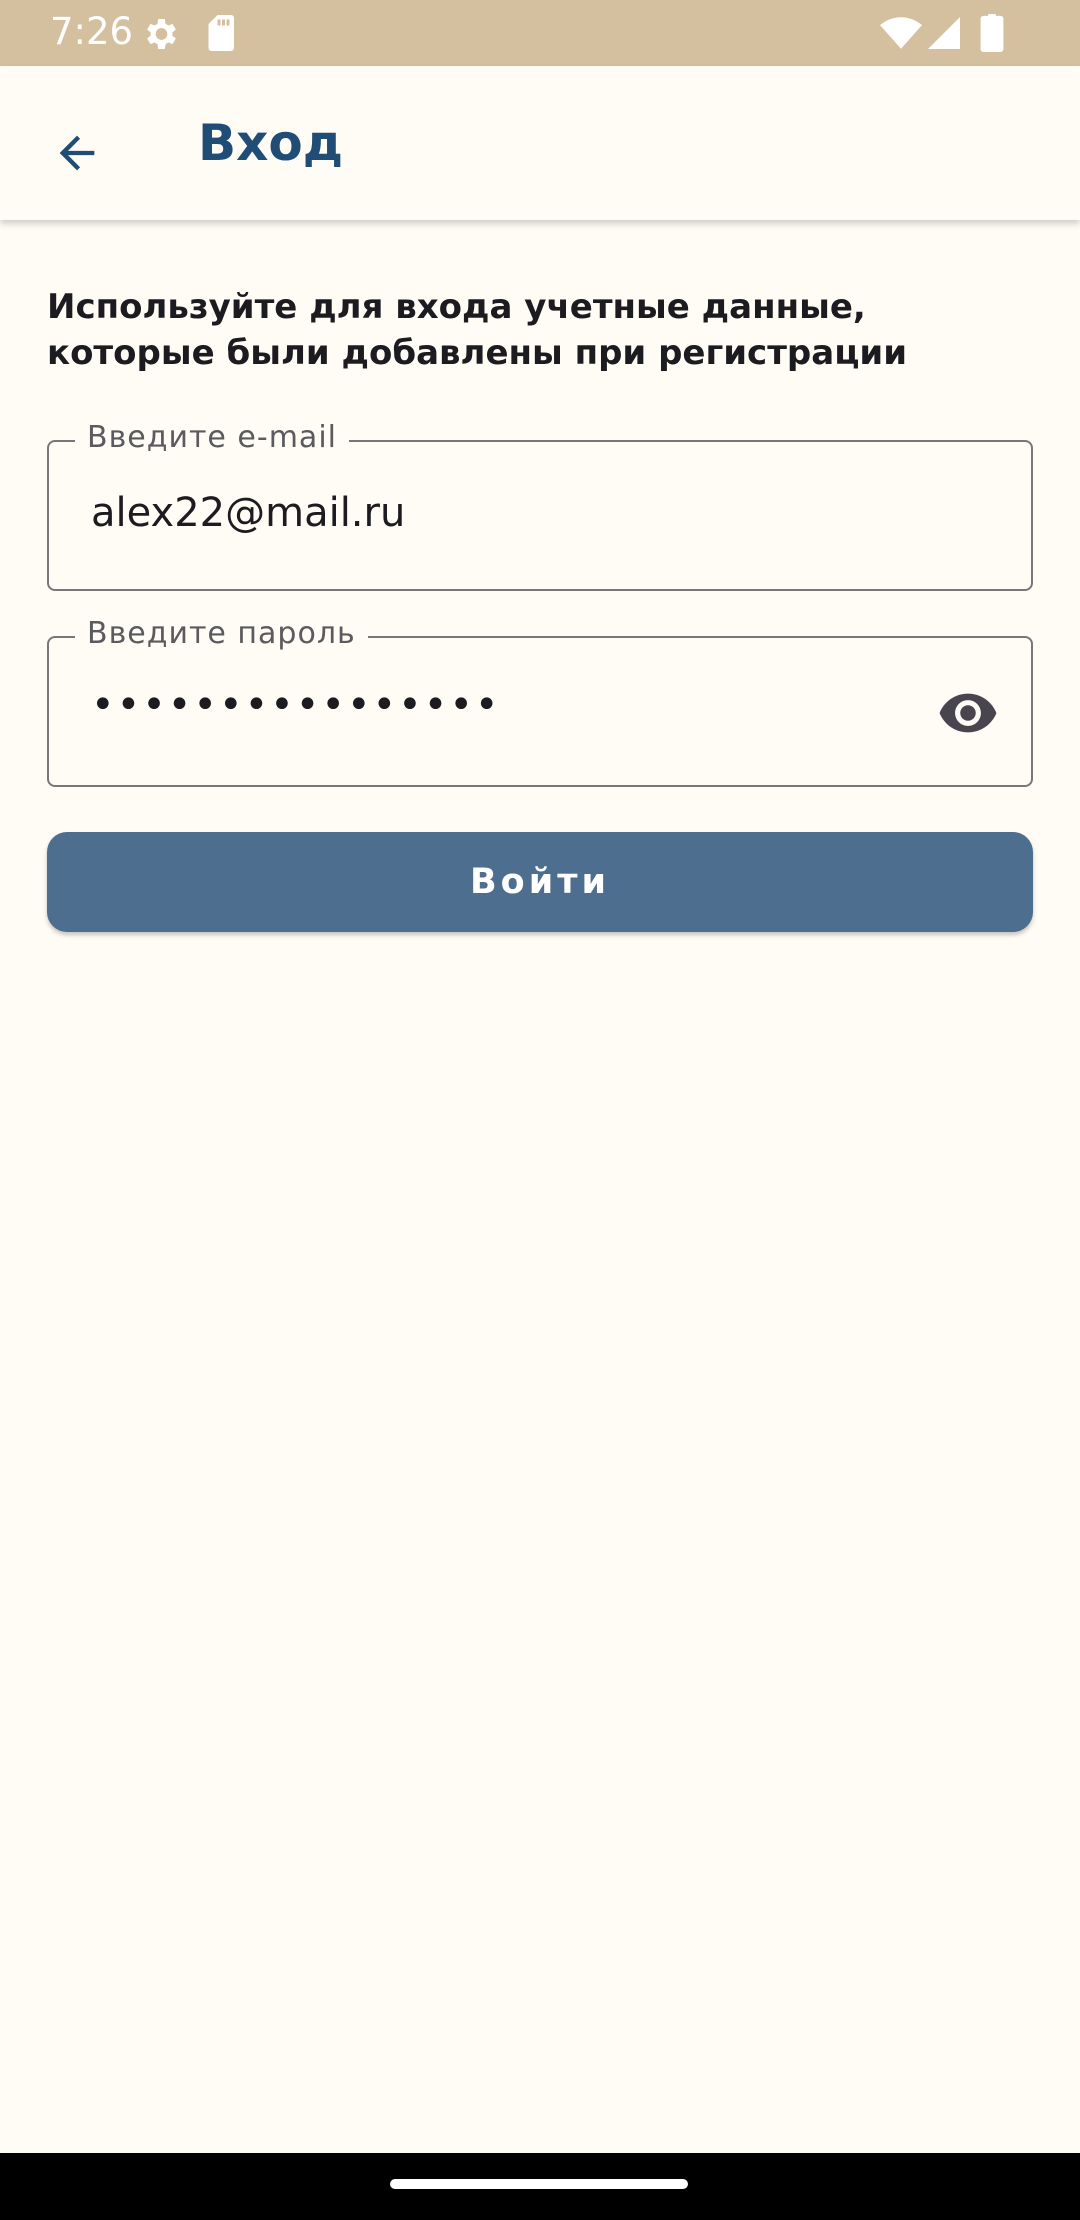  I want to click on home-indicator, so click(539, 2184).